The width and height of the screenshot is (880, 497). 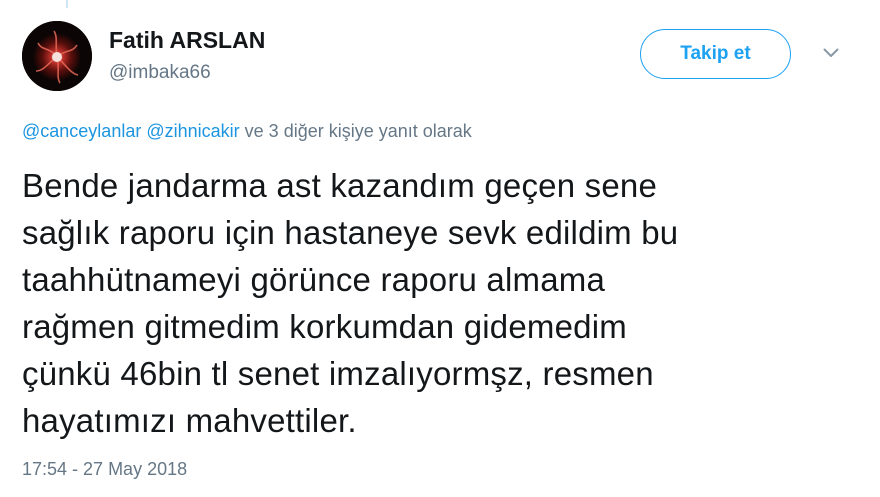 I want to click on tweet-text-line: hayatımızı mahvettiler., so click(x=189, y=420).